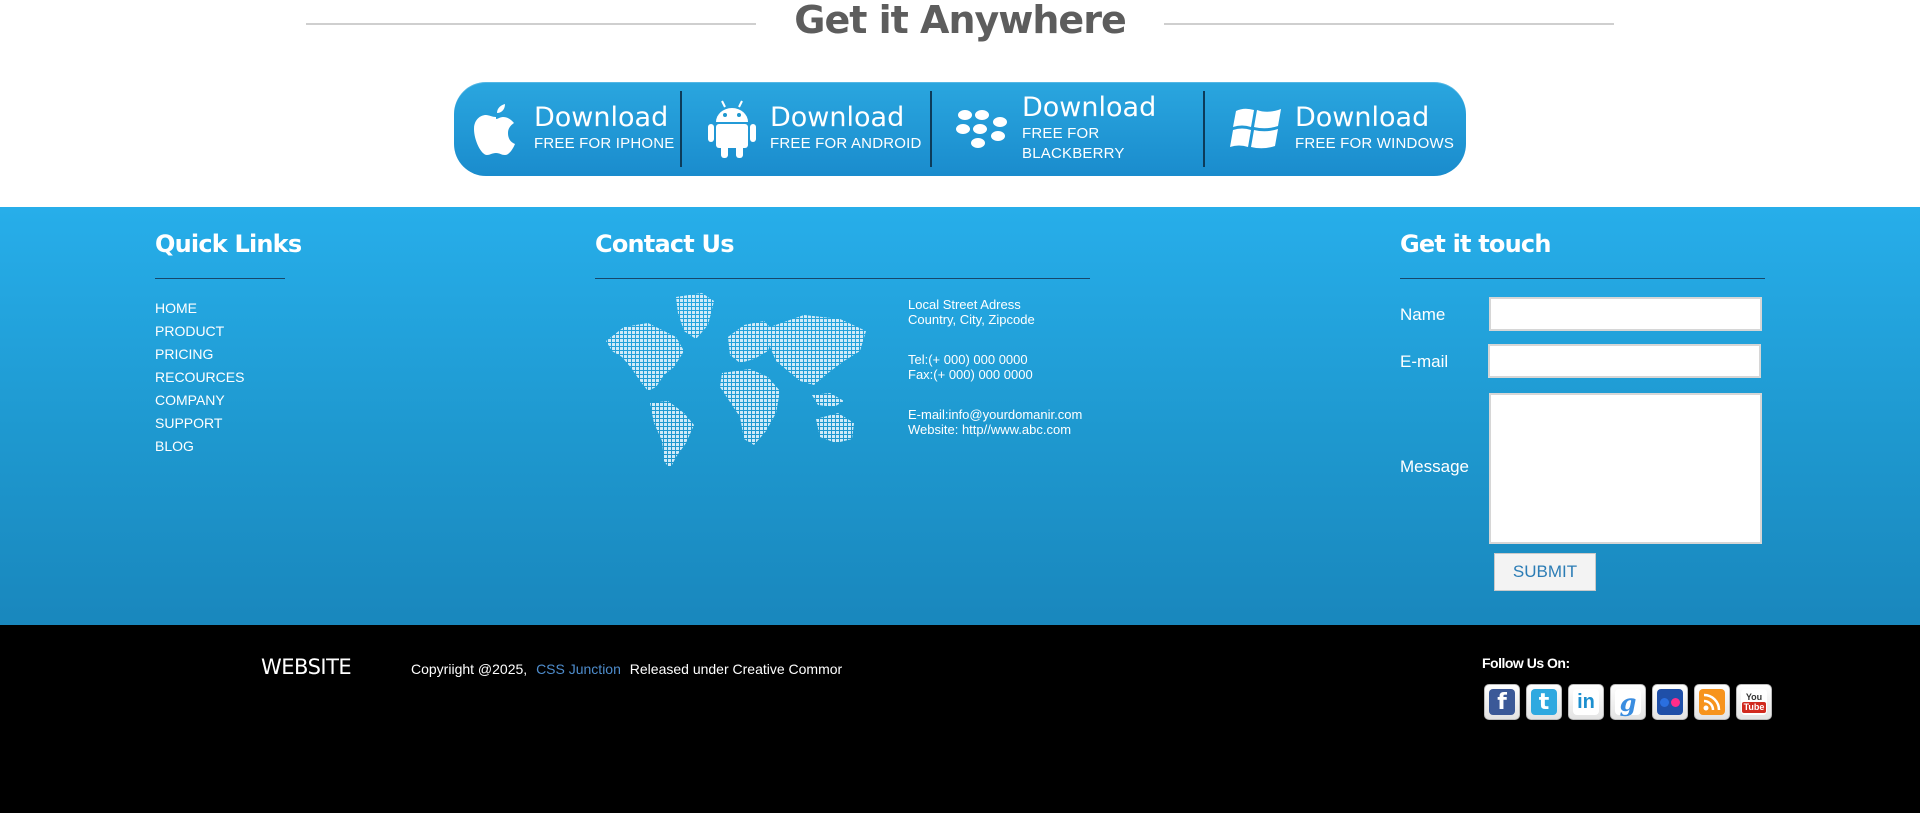 This screenshot has height=813, width=1920. What do you see at coordinates (736, 669) in the screenshot?
I see `copyright-suffix: Released under Creative Commor` at bounding box center [736, 669].